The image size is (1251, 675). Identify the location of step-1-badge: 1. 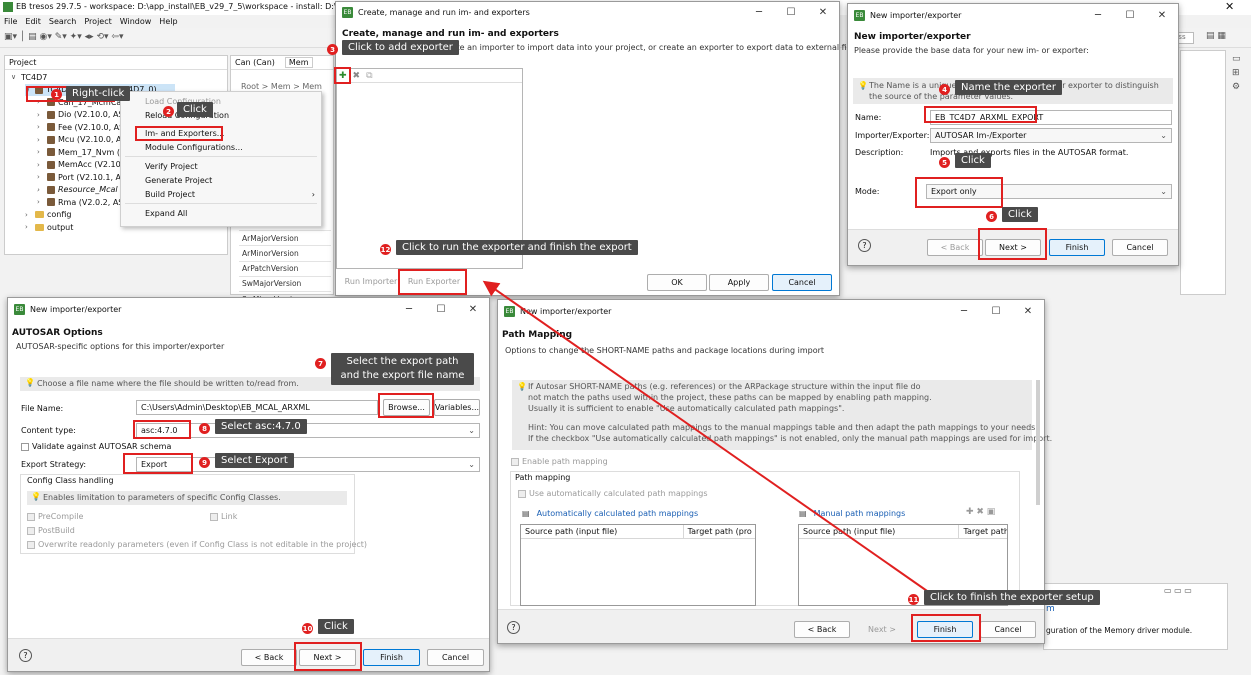
(56, 94).